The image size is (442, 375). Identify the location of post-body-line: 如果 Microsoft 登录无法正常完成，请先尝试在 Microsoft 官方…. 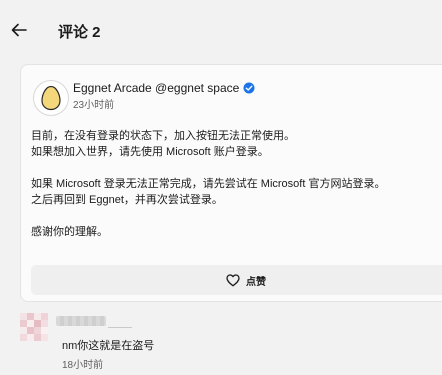
(208, 184).